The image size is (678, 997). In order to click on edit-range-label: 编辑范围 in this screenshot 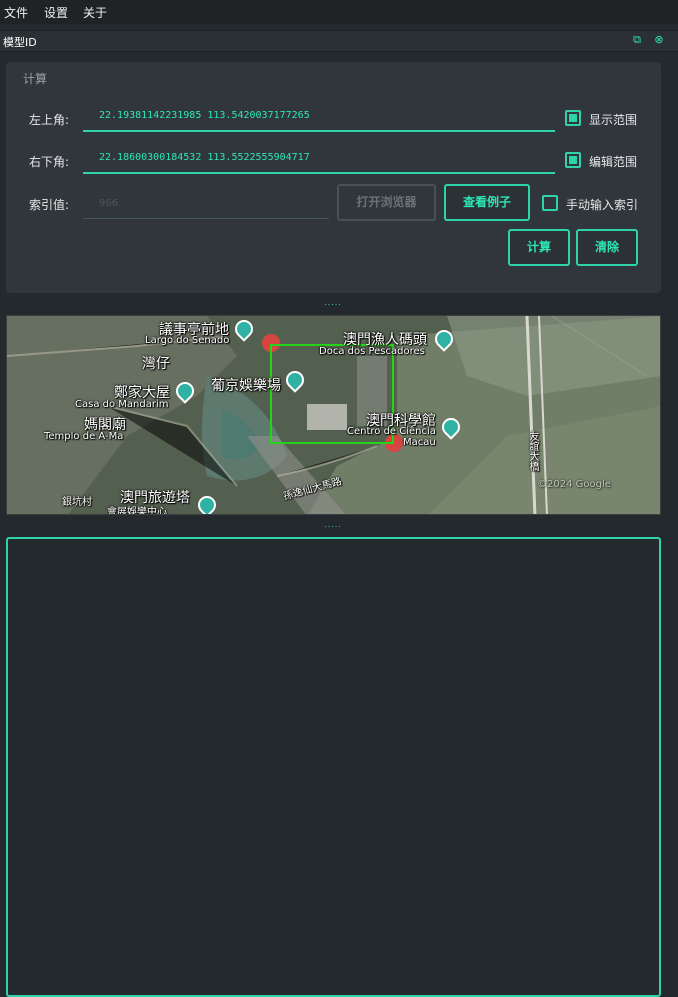, I will do `click(613, 162)`.